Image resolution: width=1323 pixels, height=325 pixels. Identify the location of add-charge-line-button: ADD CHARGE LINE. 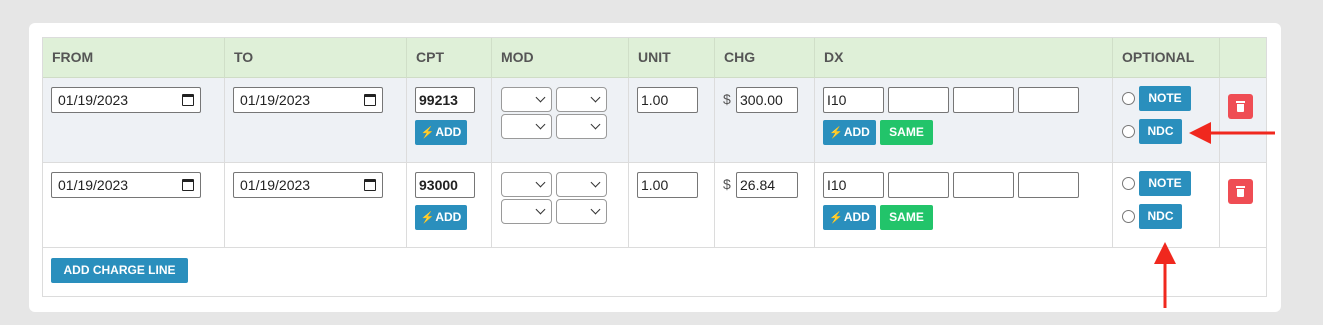
(119, 270).